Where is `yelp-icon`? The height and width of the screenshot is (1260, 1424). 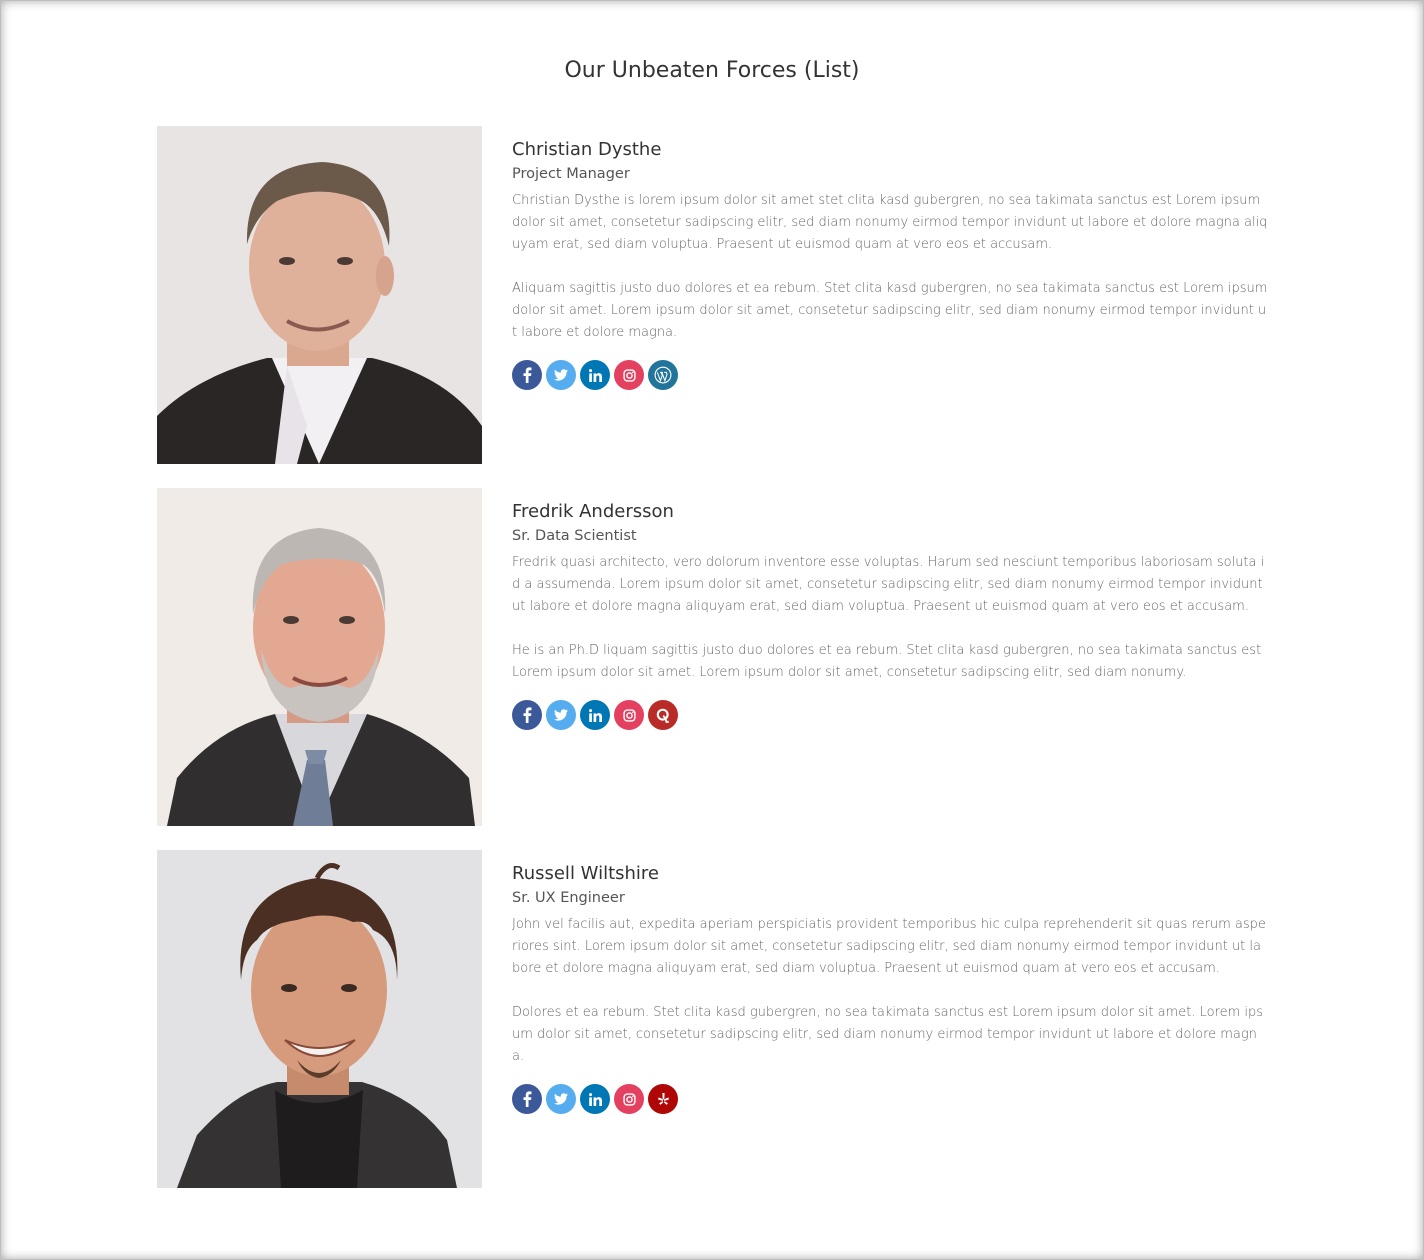
yelp-icon is located at coordinates (663, 1099).